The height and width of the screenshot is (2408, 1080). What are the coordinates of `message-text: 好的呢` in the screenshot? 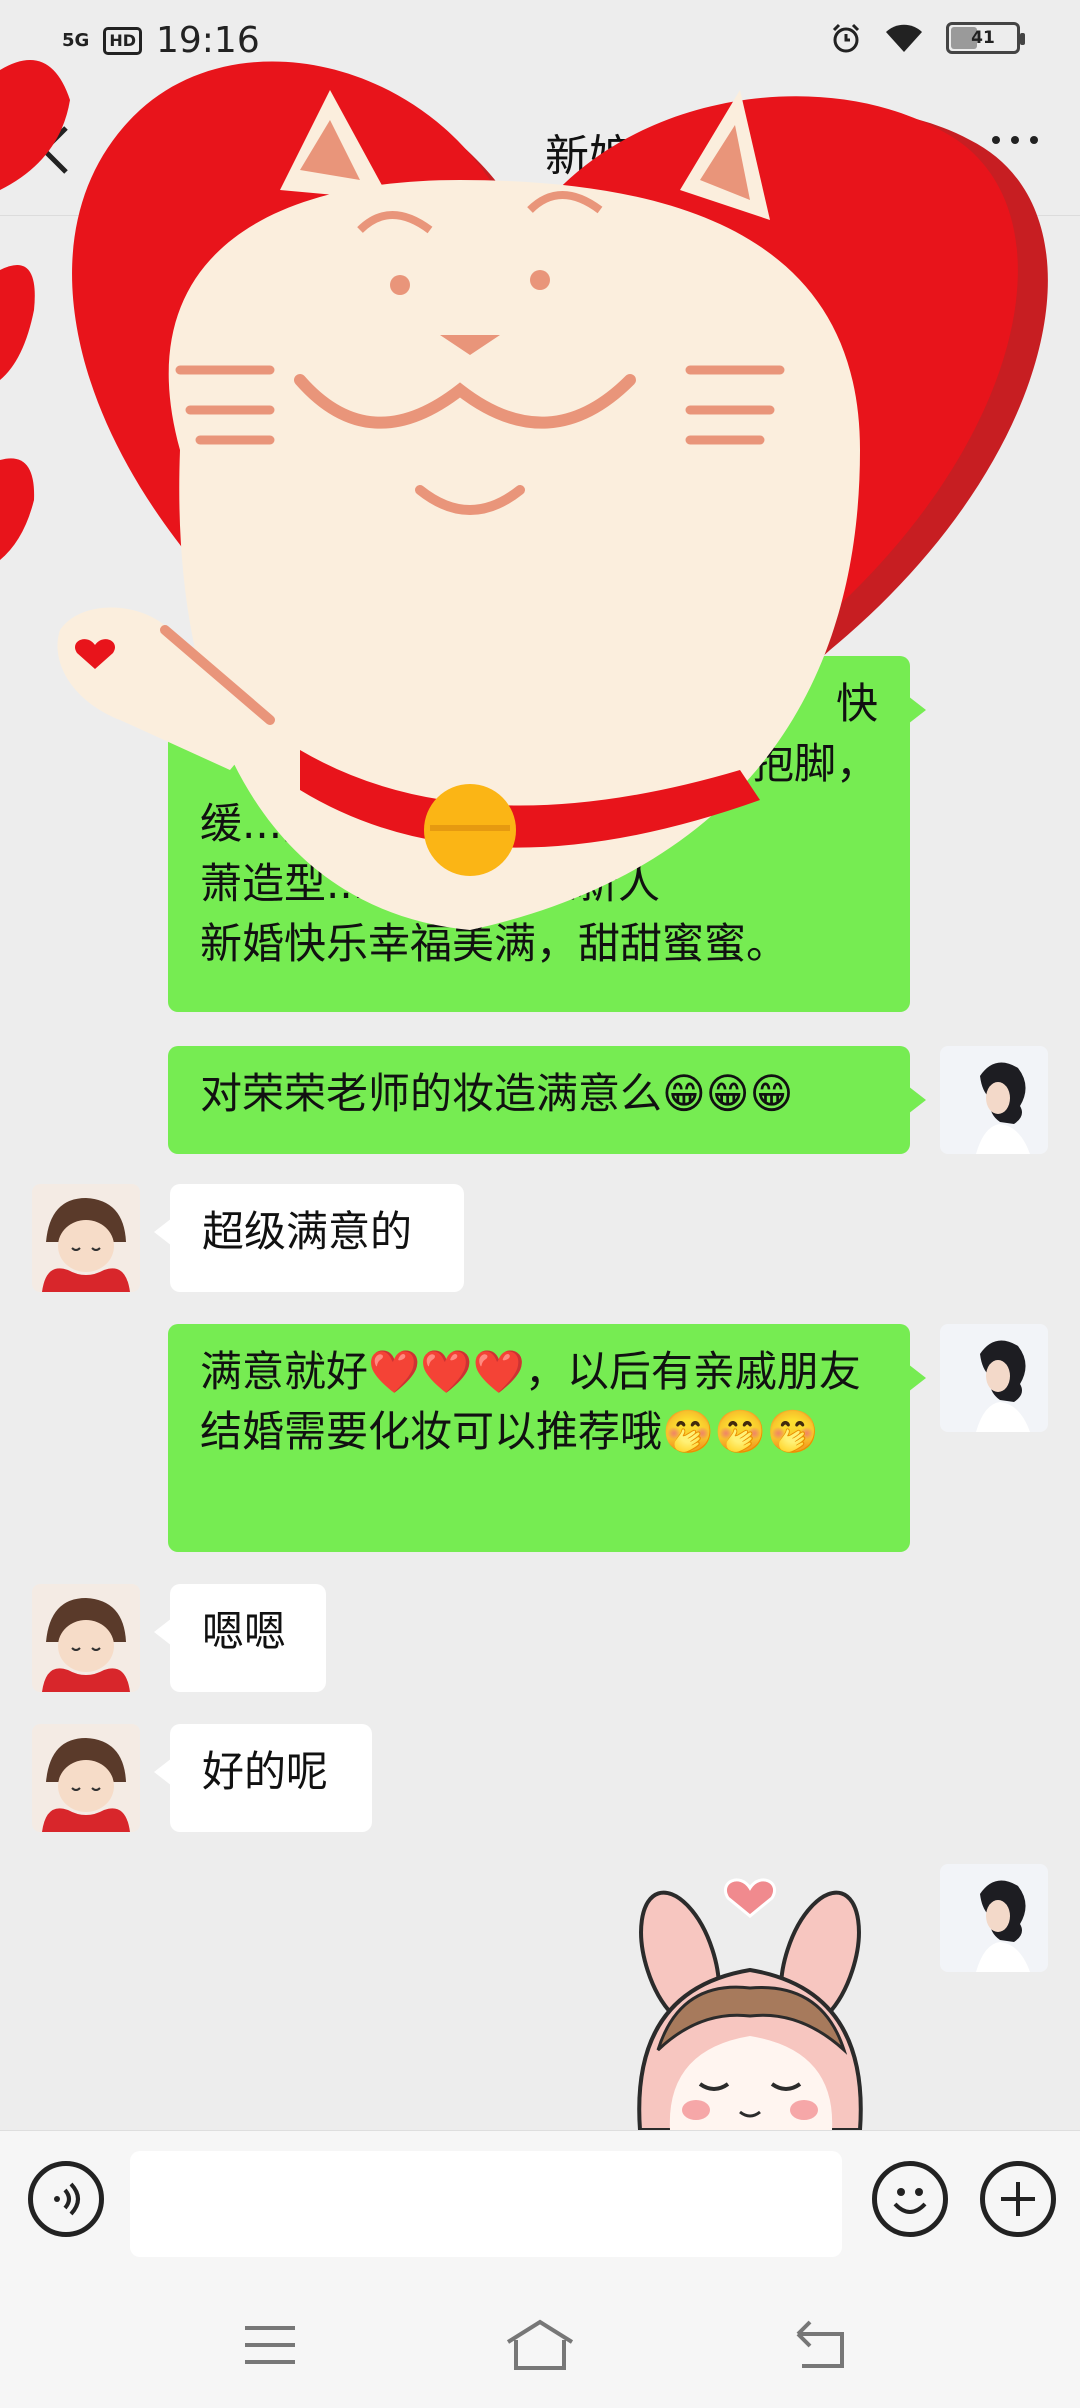 It's located at (265, 1771).